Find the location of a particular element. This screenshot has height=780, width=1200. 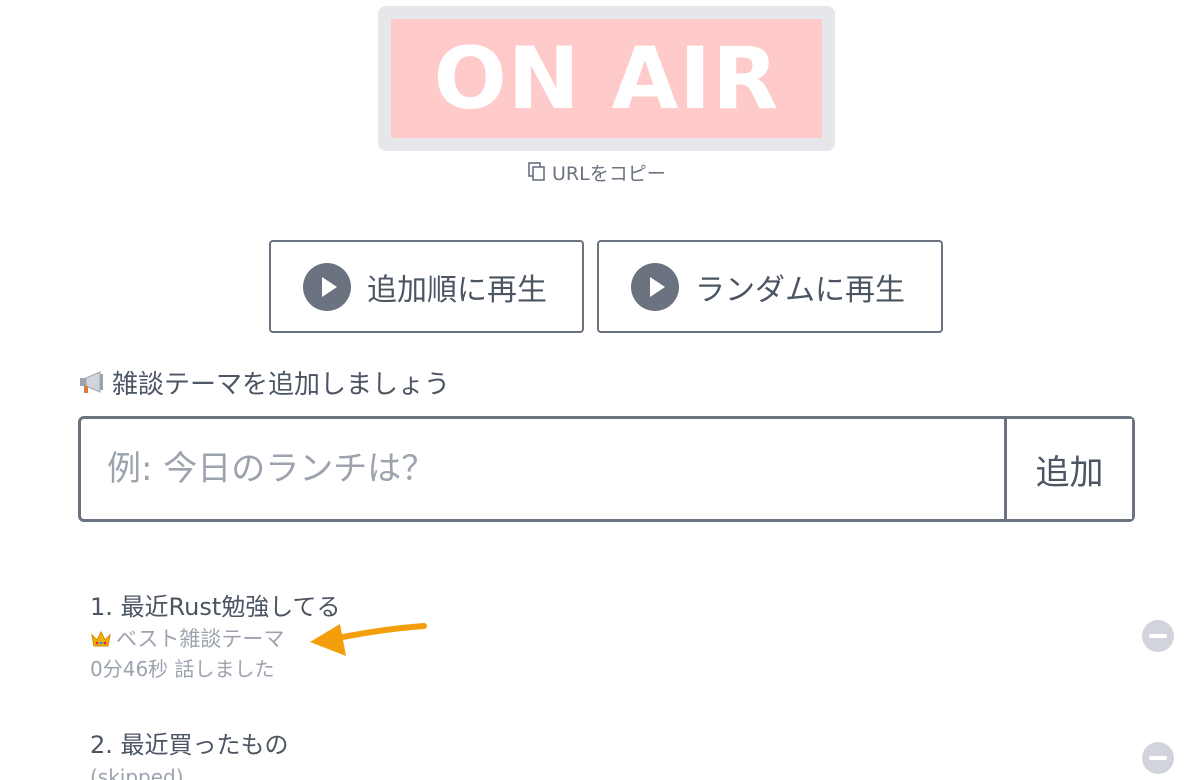

on-air-sign: ON AIR is located at coordinates (606, 78).